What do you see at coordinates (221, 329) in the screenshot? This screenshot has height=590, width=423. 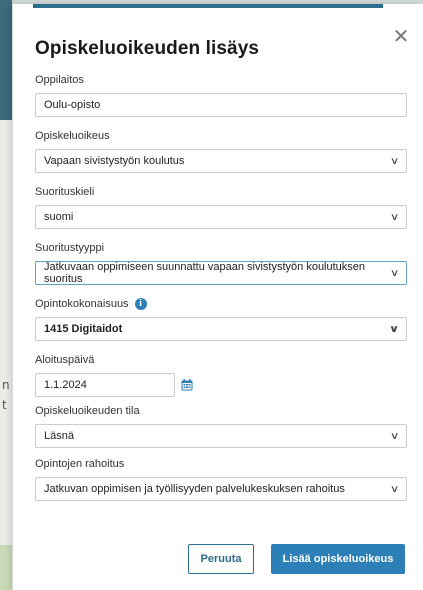 I see `opintokokonaisuus-select: 1415 Digitaidot ∨` at bounding box center [221, 329].